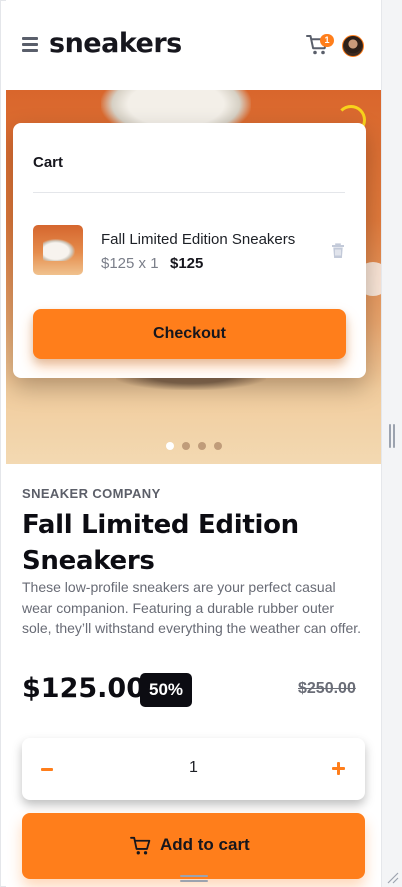 The width and height of the screenshot is (402, 887). I want to click on plus-icon, so click(338, 768).